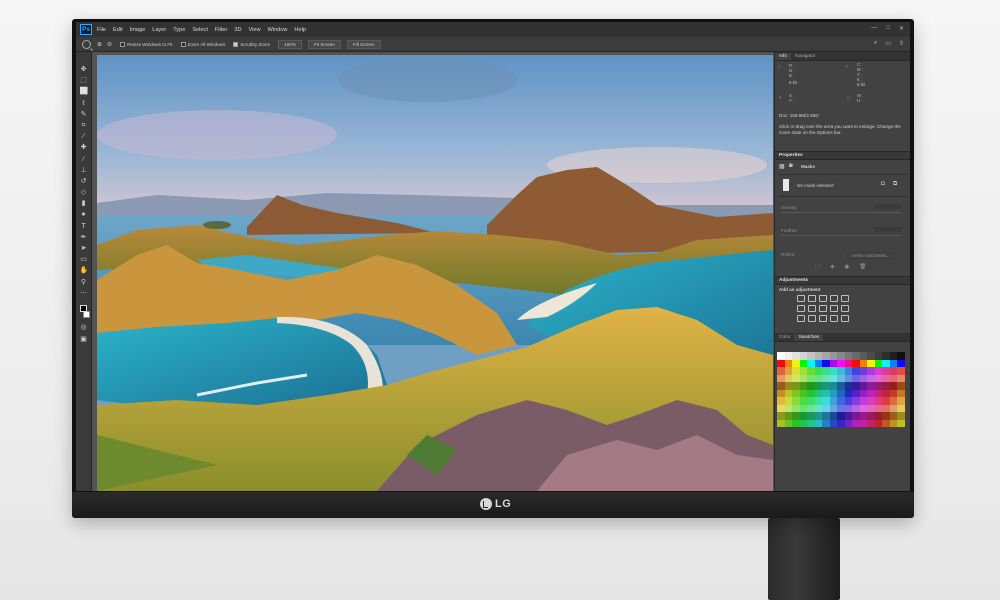 The height and width of the screenshot is (600, 1000). I want to click on tab-navigator: Navigator, so click(805, 56).